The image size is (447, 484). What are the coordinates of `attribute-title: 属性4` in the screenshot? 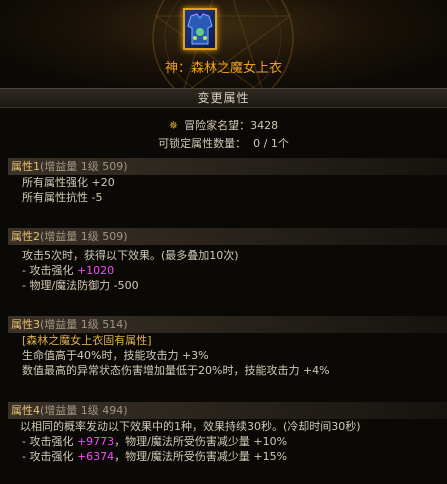 It's located at (25, 410).